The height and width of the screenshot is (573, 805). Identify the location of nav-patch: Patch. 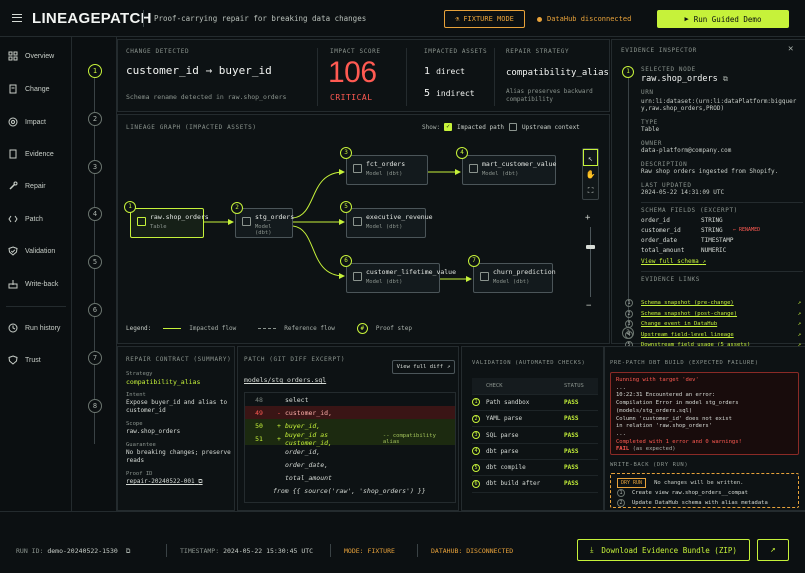
(25, 219).